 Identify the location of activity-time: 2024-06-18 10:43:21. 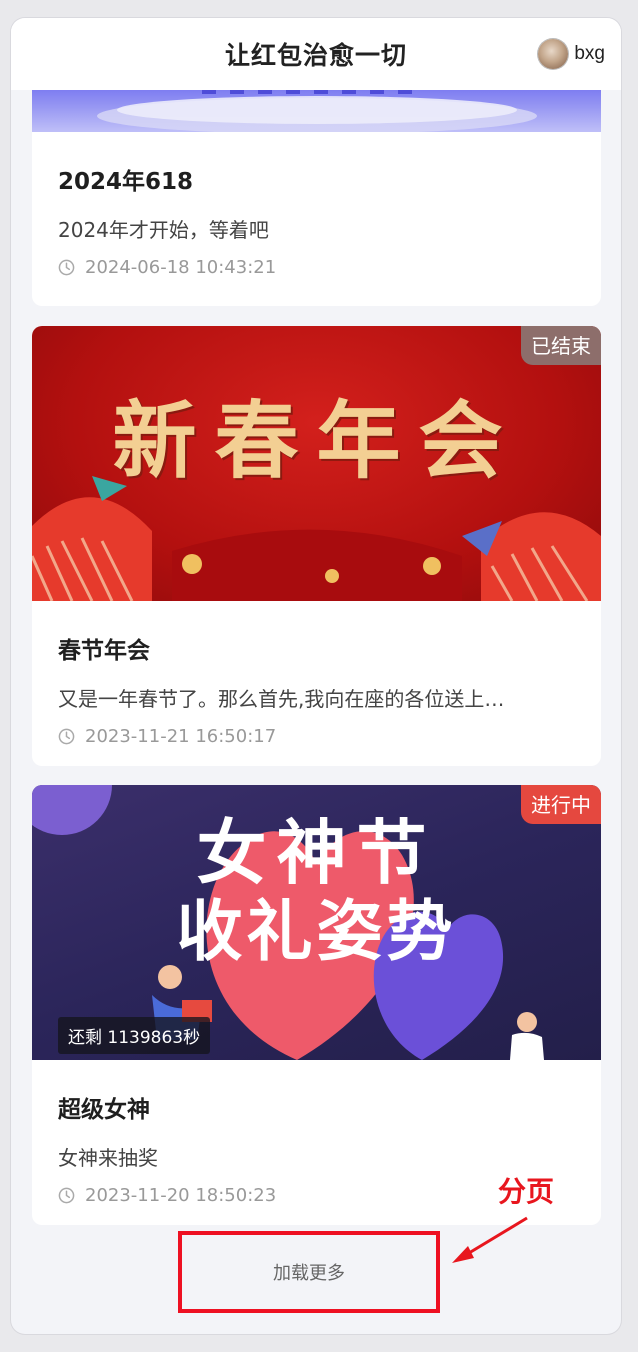
(316, 267).